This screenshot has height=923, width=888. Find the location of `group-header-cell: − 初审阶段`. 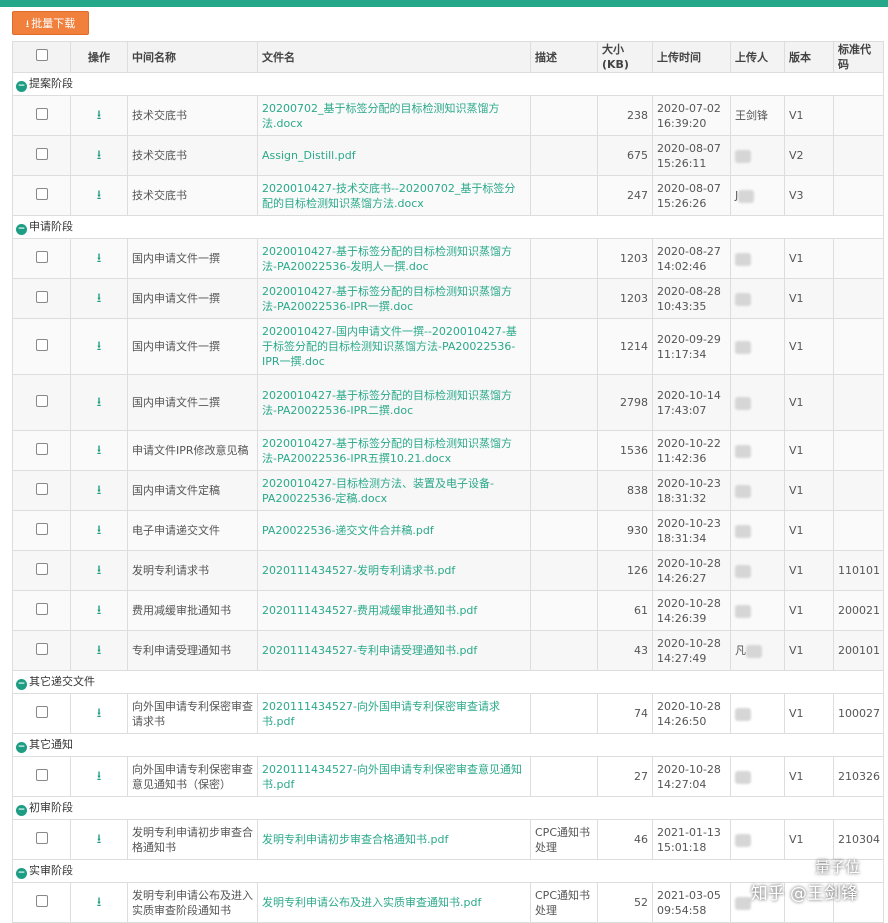

group-header-cell: − 初审阶段 is located at coordinates (448, 808).